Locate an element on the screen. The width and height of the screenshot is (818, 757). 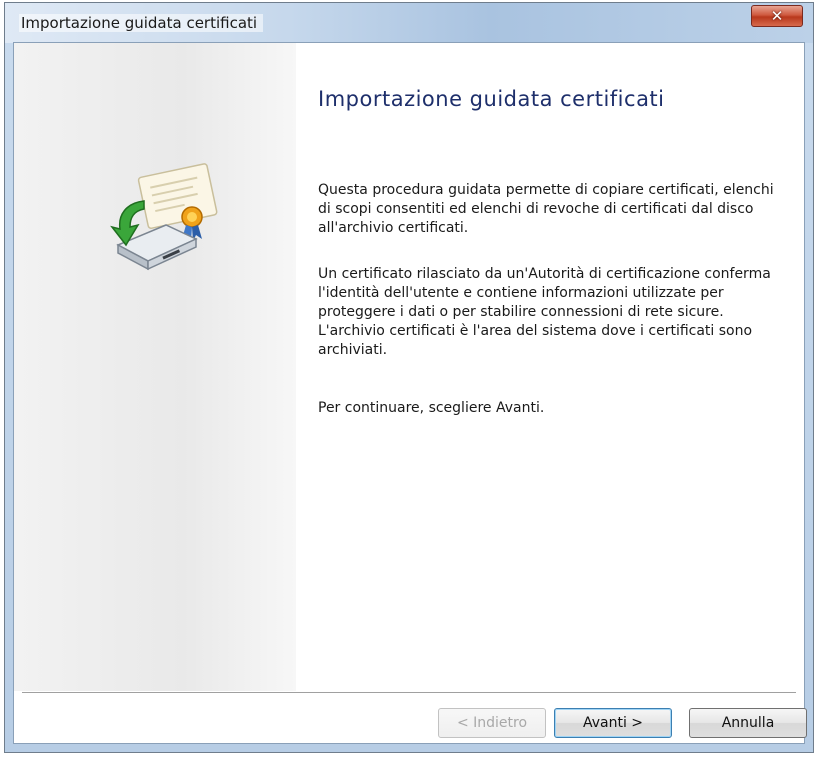
certificate-import-icon is located at coordinates (164, 217).